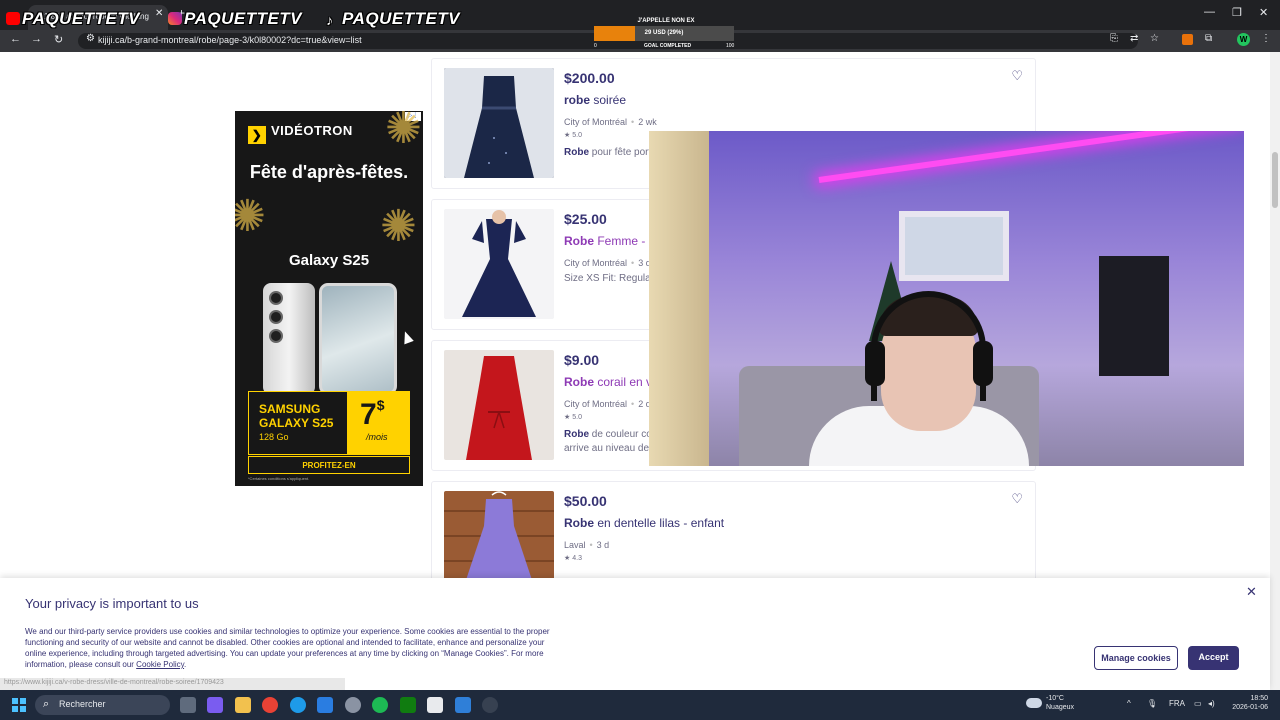 This screenshot has height=720, width=1280. I want to click on obs-icon, so click(490, 705).